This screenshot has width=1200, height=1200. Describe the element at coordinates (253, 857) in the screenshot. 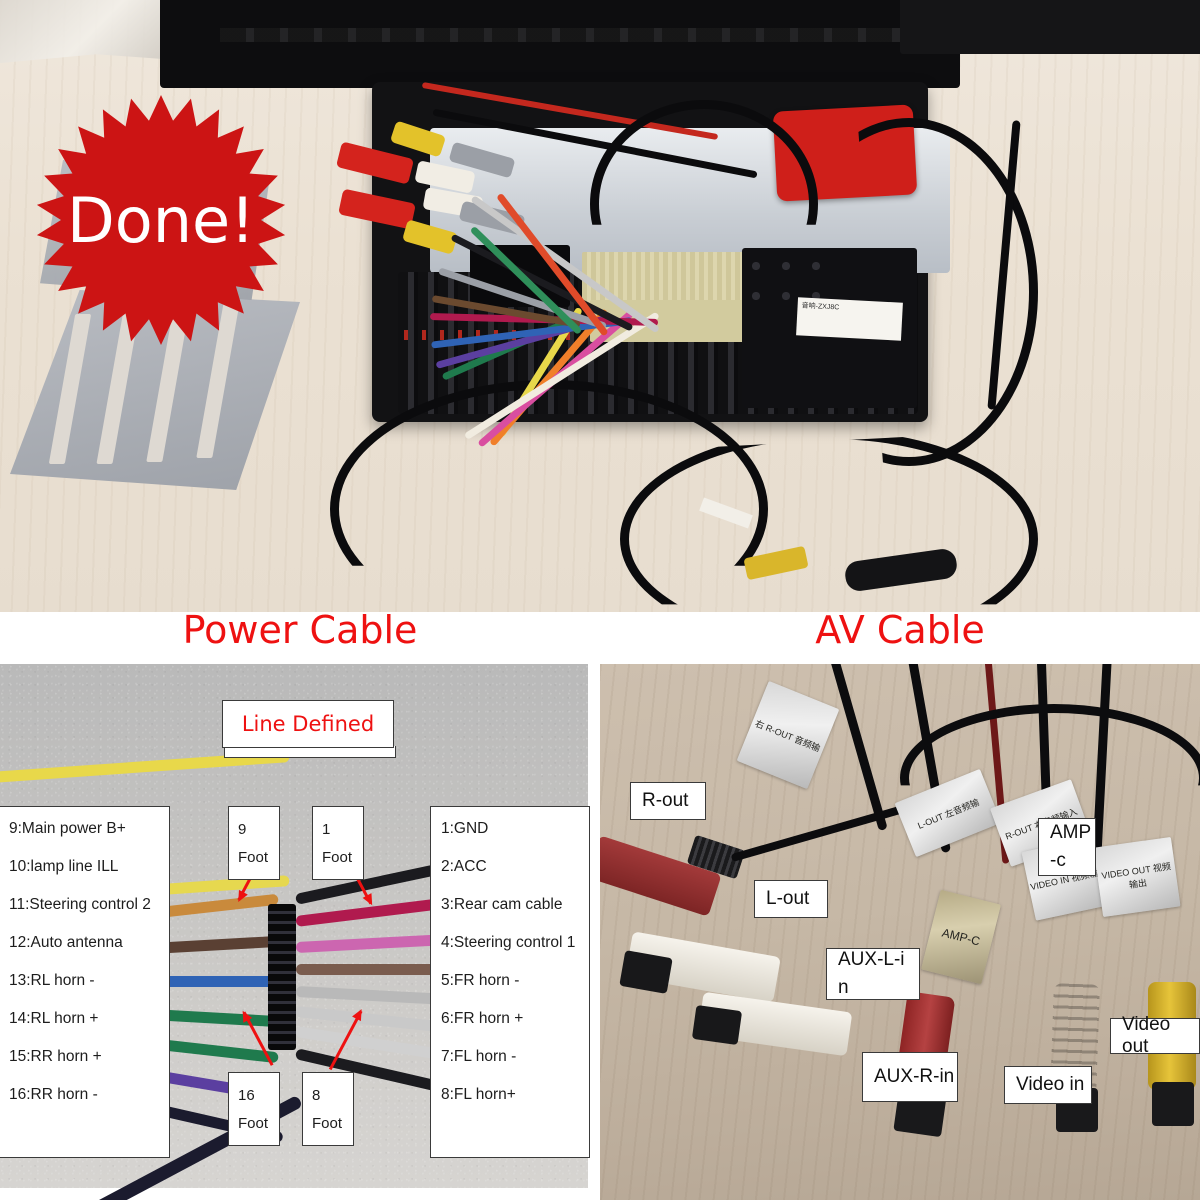

I see `foot-marker-9-unit: Foot` at that location.